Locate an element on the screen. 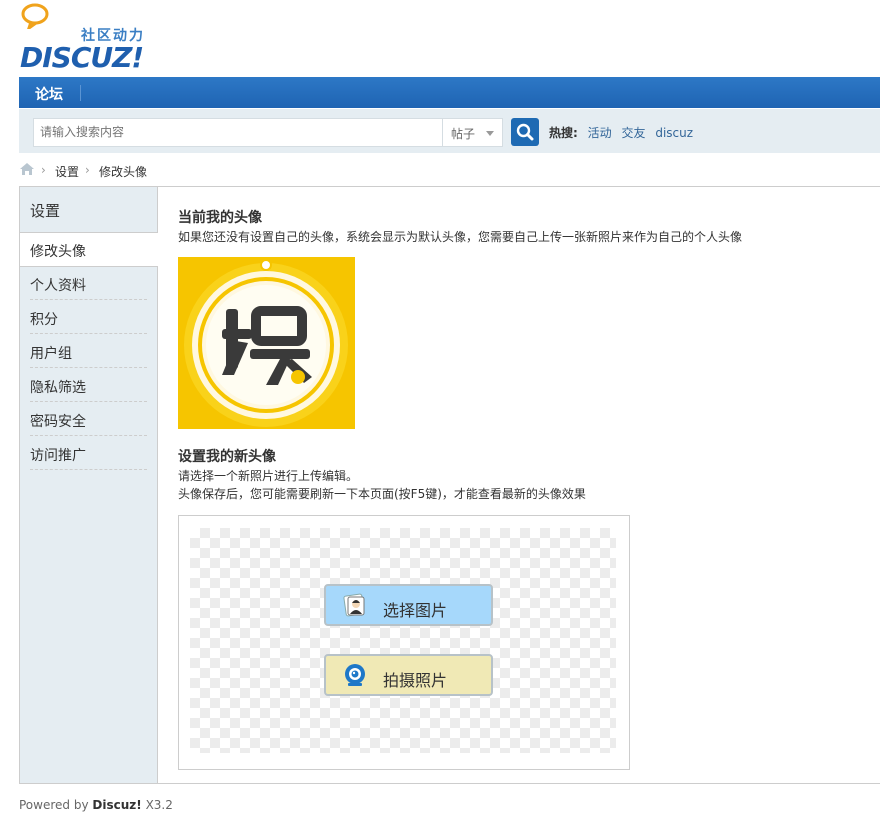 This screenshot has width=880, height=823. sidebar-item-label: 个人资料 is located at coordinates (58, 286).